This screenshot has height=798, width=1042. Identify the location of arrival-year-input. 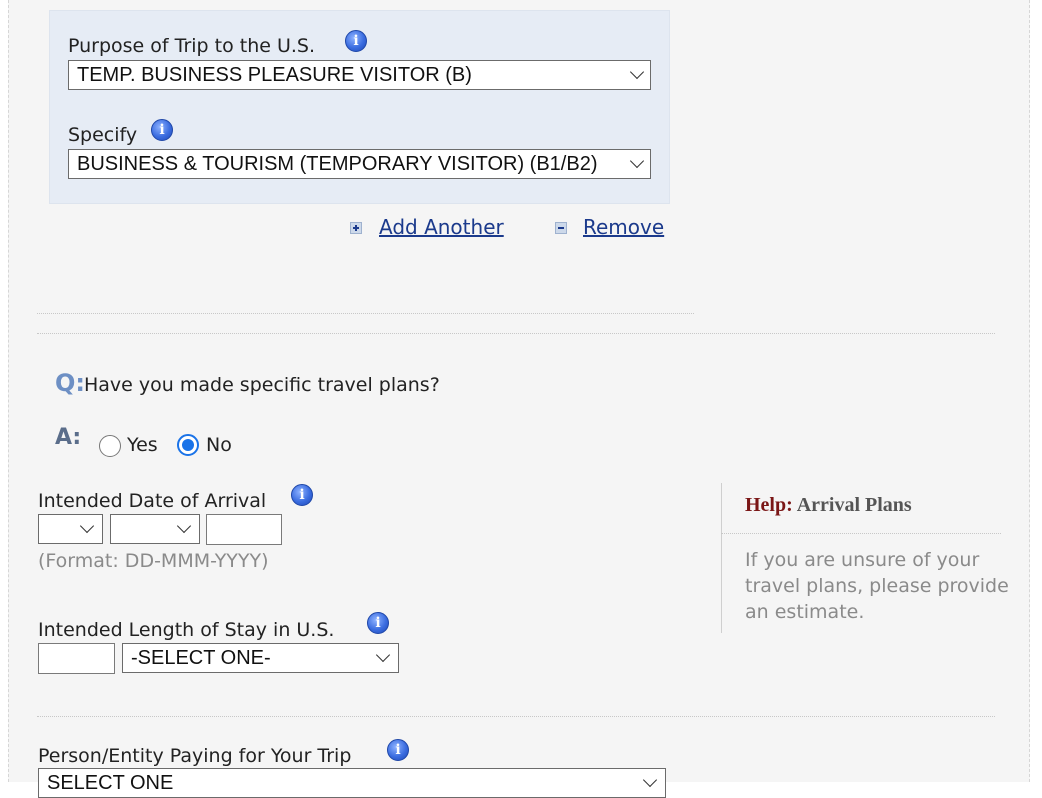
(244, 529).